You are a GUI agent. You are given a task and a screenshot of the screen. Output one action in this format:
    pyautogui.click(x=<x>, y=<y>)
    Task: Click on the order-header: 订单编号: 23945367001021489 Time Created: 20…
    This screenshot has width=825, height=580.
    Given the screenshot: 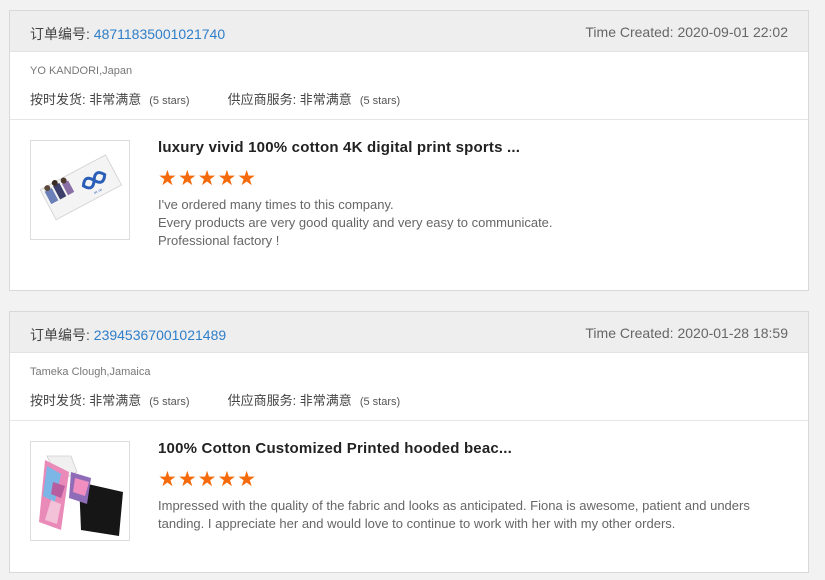 What is the action you would take?
    pyautogui.click(x=409, y=332)
    